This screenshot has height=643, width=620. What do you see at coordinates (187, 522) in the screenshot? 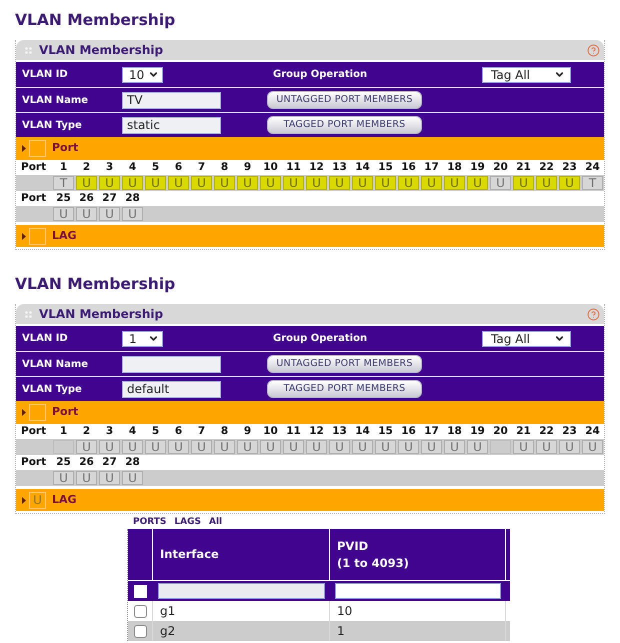
I see `filter-tab: LAGS` at bounding box center [187, 522].